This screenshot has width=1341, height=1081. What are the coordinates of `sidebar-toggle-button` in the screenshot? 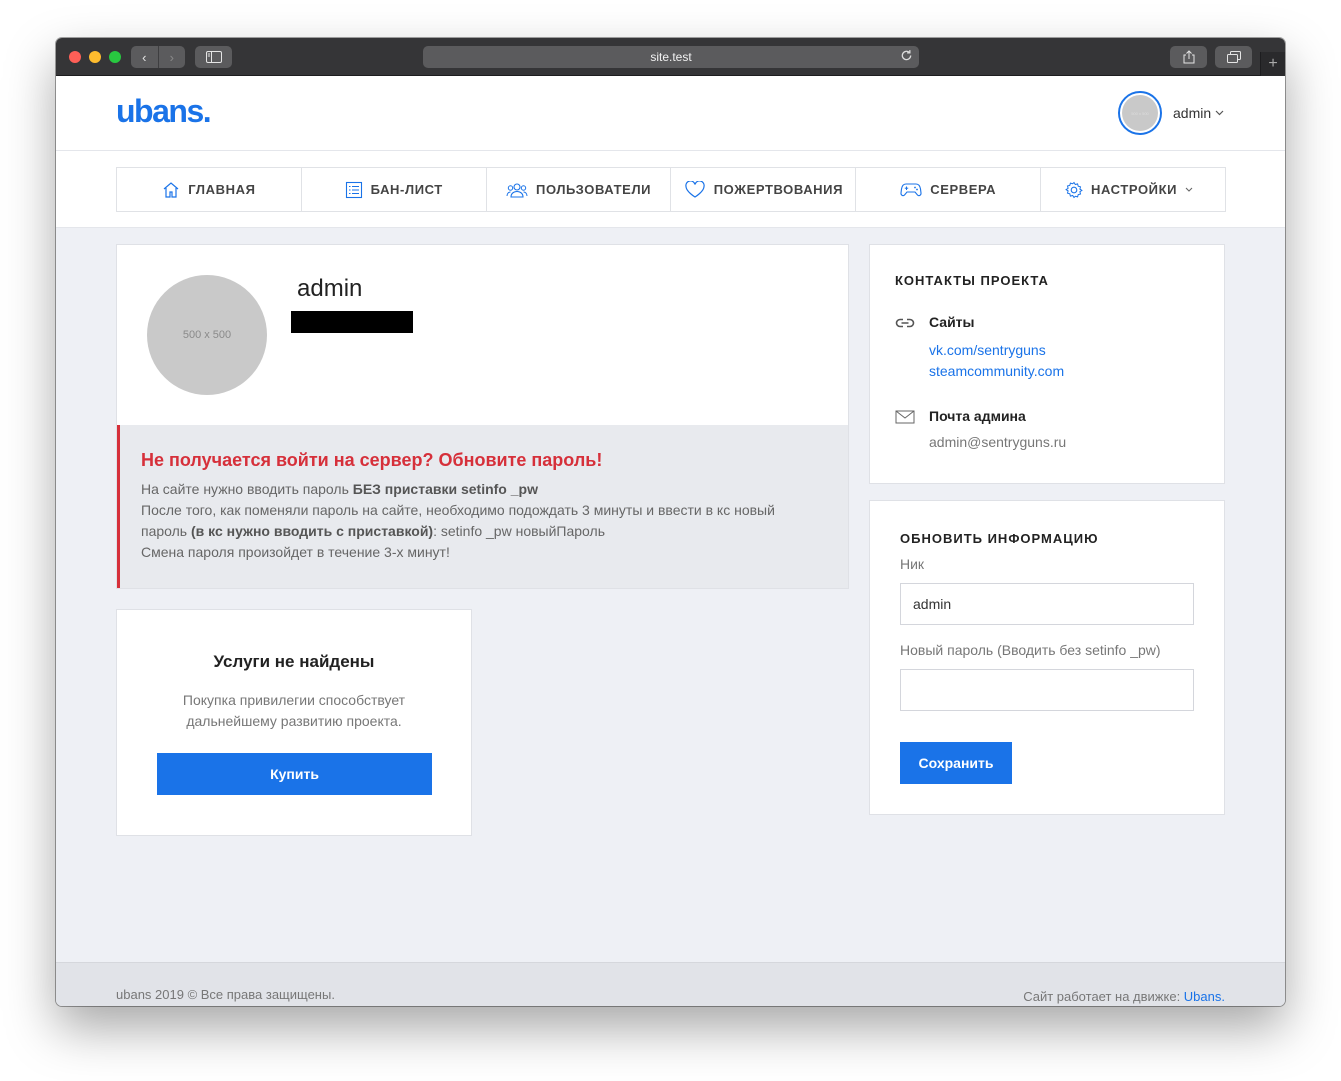 It's located at (213, 57).